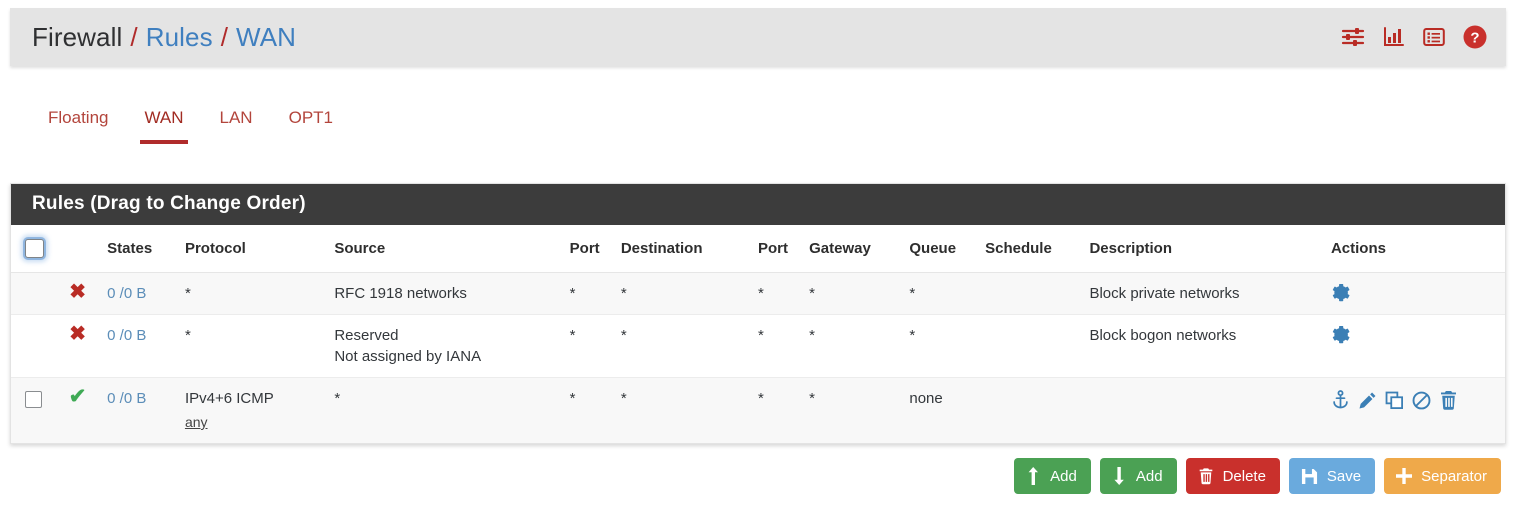  What do you see at coordinates (452, 249) in the screenshot?
I see `header-source: Source` at bounding box center [452, 249].